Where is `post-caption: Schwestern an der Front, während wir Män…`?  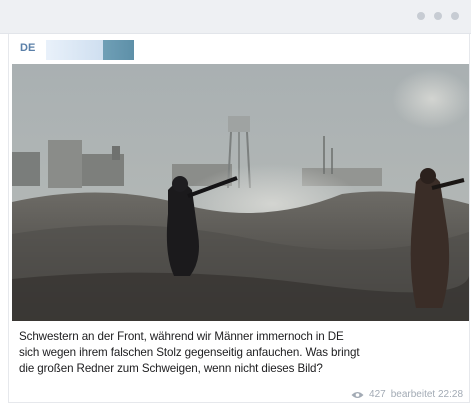
post-caption: Schwestern an der Front, während wir Män… is located at coordinates (241, 353).